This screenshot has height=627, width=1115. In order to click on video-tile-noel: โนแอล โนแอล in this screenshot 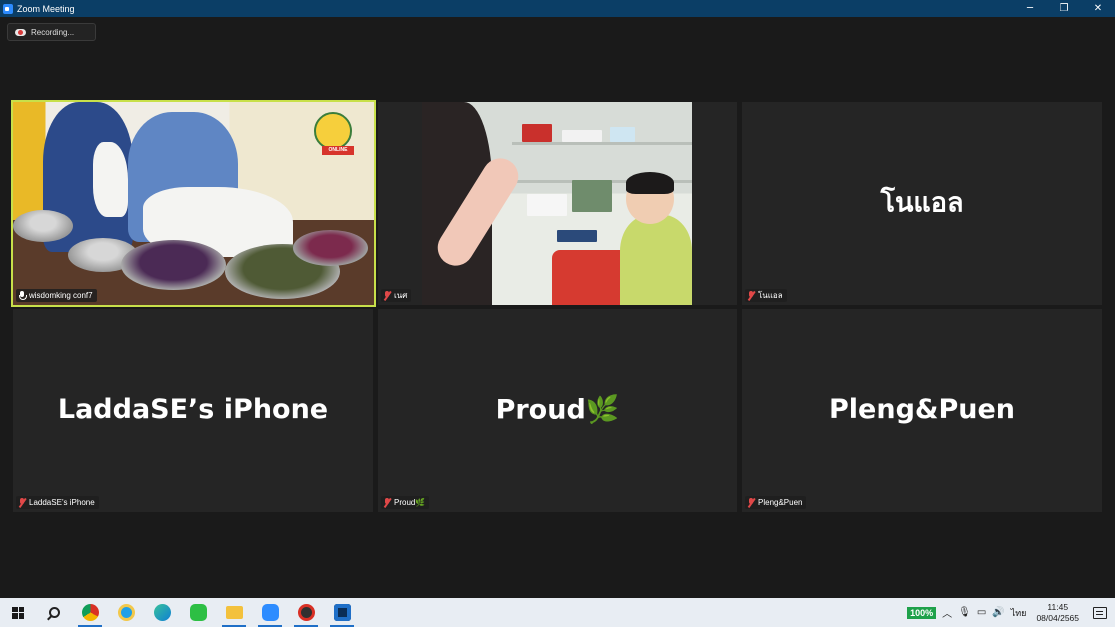, I will do `click(922, 203)`.